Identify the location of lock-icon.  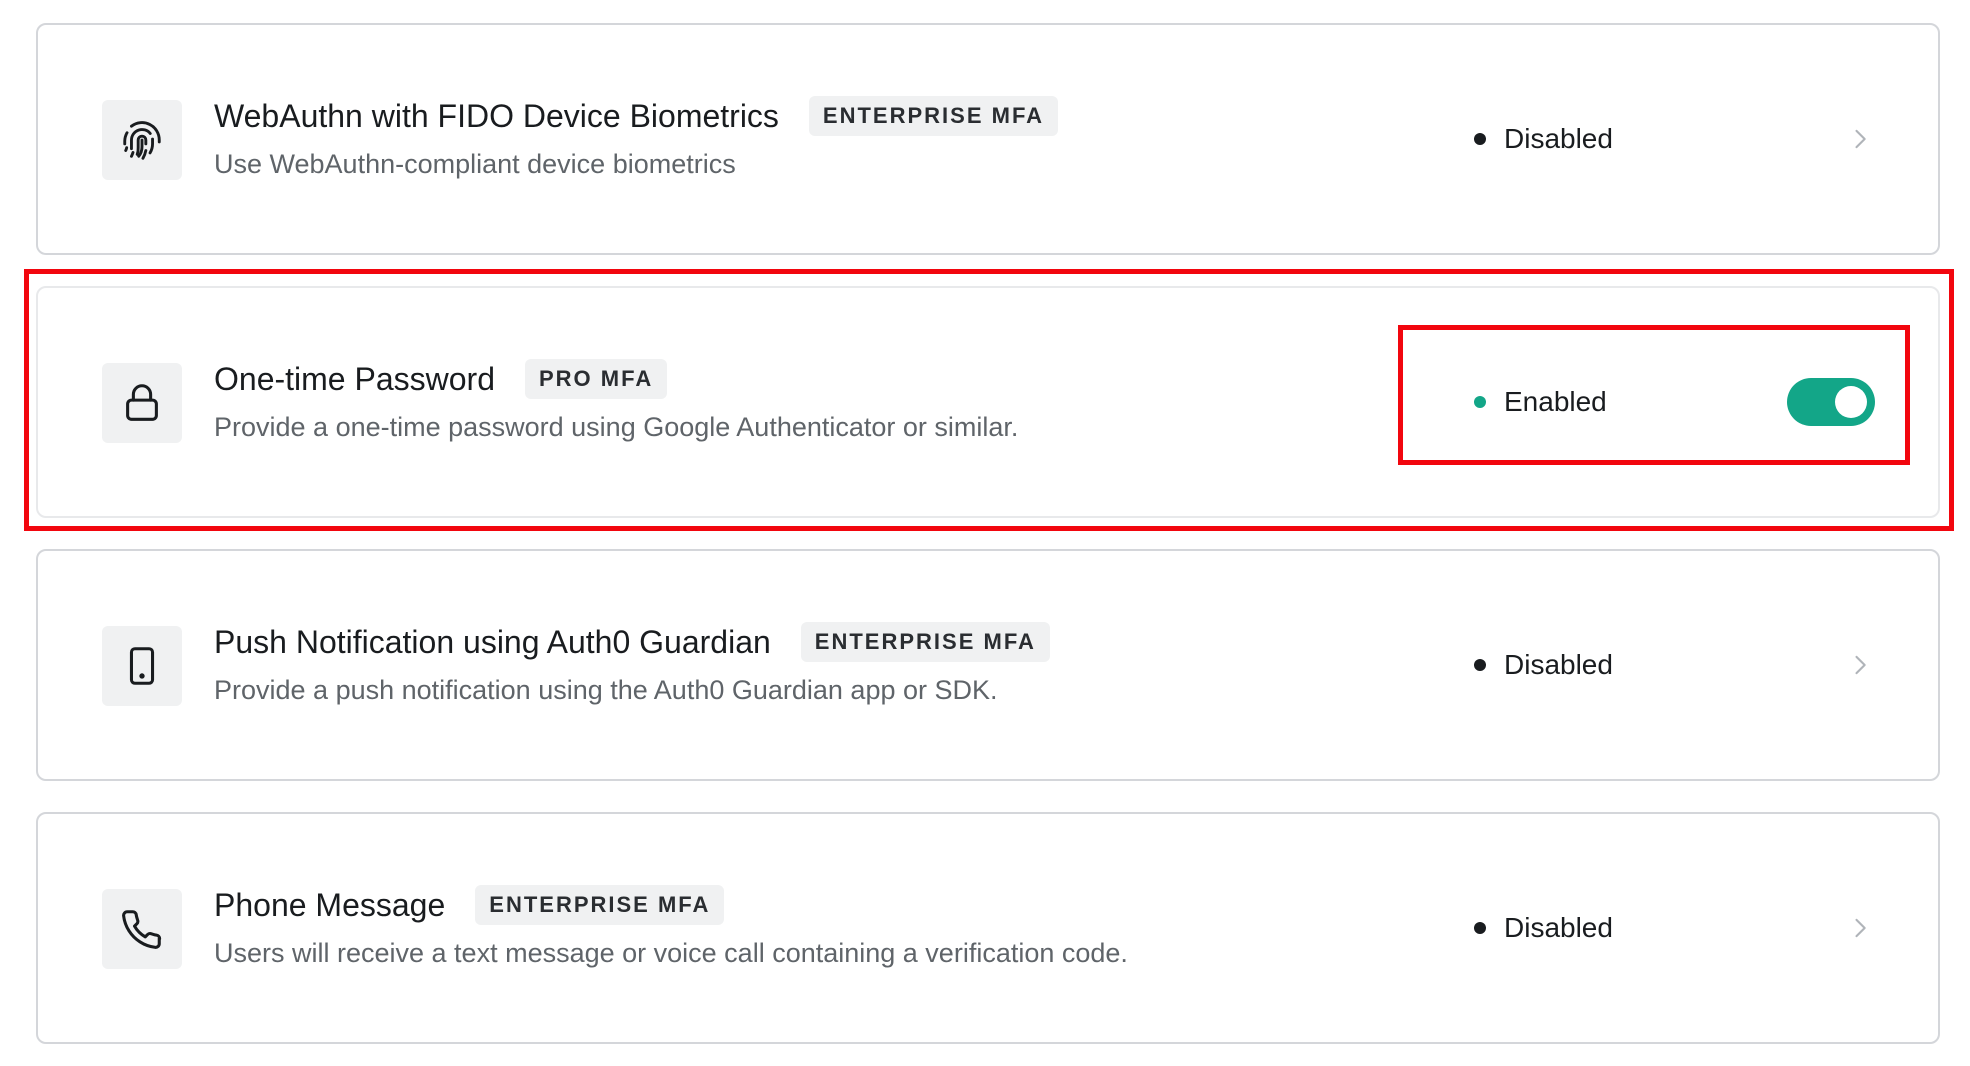
(142, 403).